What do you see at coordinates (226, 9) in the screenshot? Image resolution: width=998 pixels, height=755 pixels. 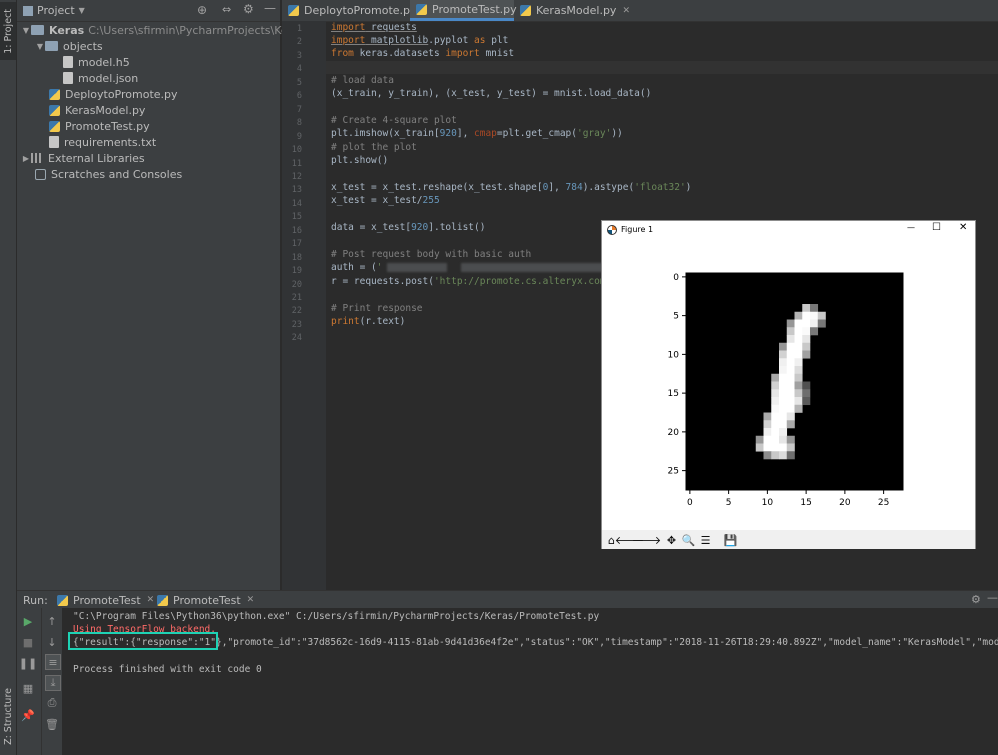 I see `collapse-icon: ⇔` at bounding box center [226, 9].